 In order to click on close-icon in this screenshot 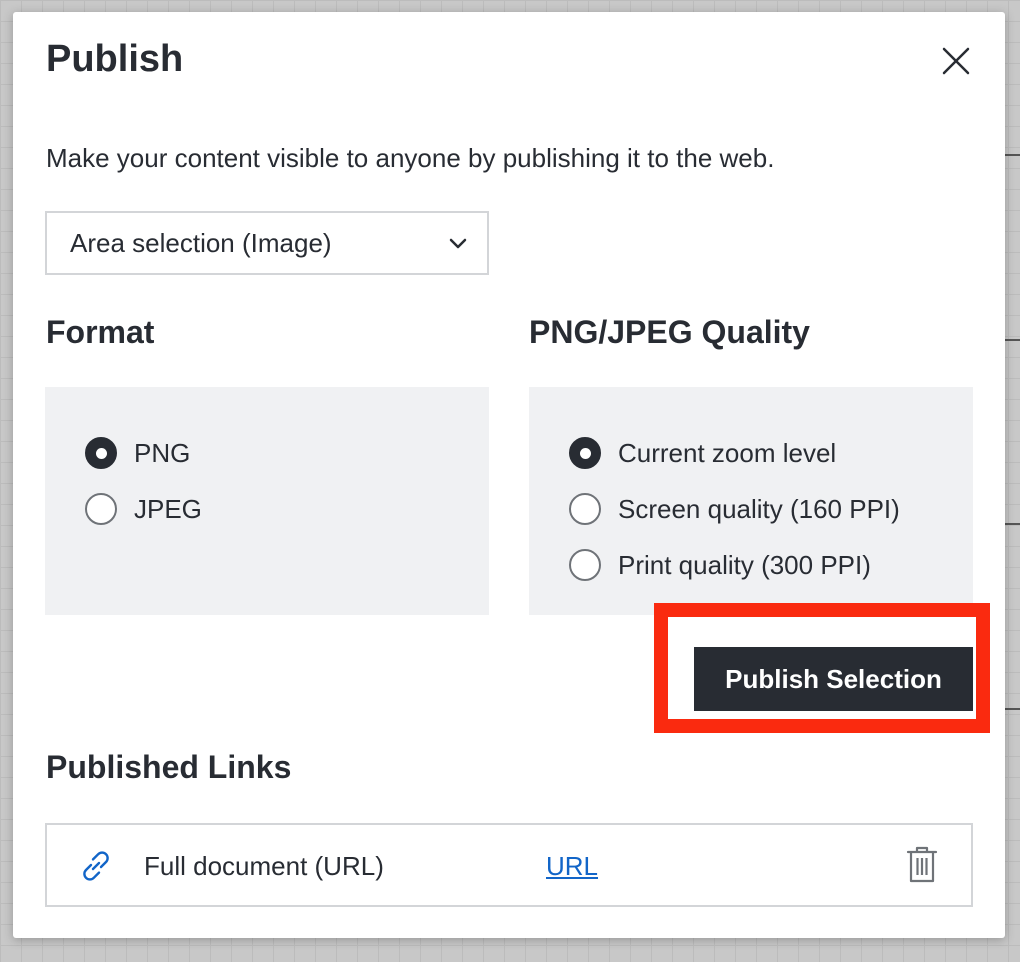, I will do `click(956, 61)`.